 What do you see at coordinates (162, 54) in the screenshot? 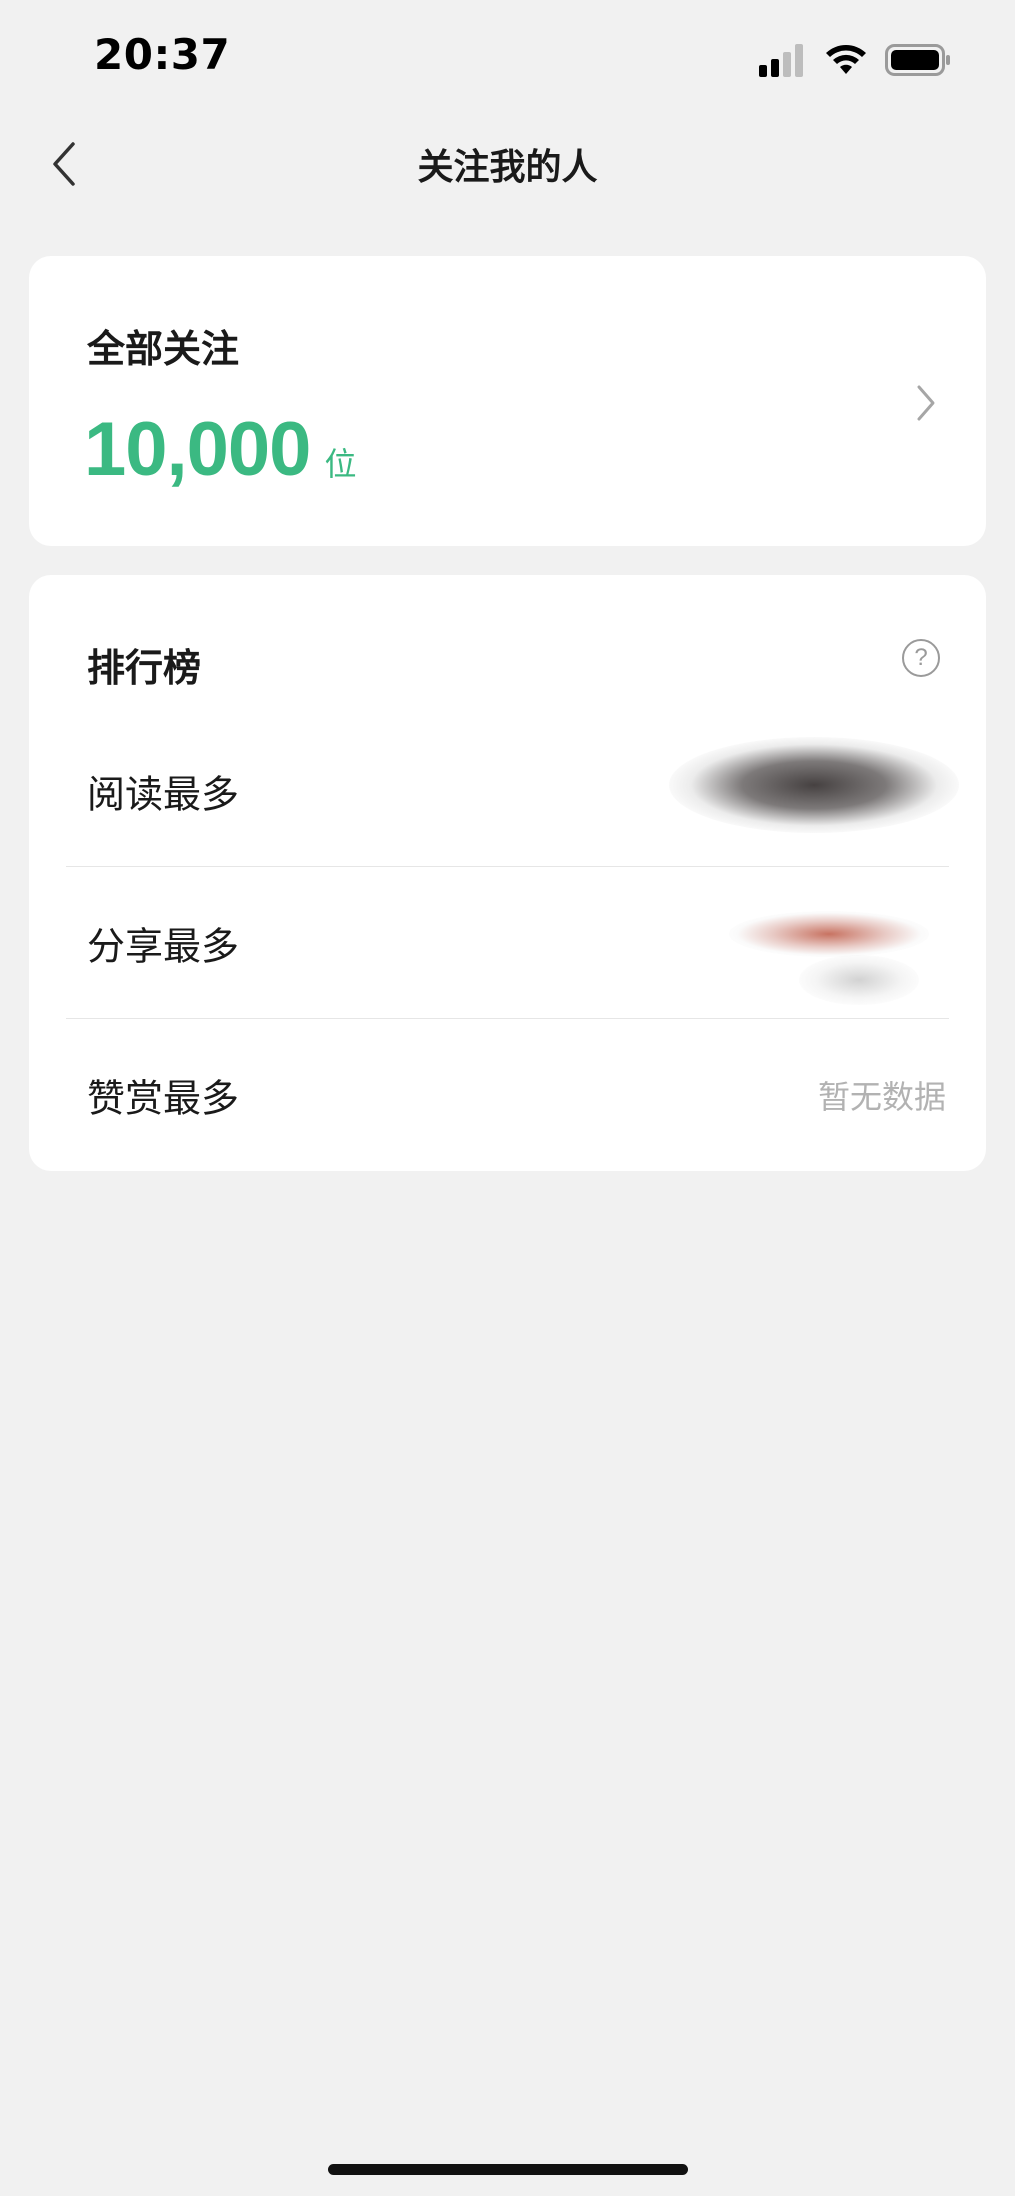
I see `status-time: 20:37` at bounding box center [162, 54].